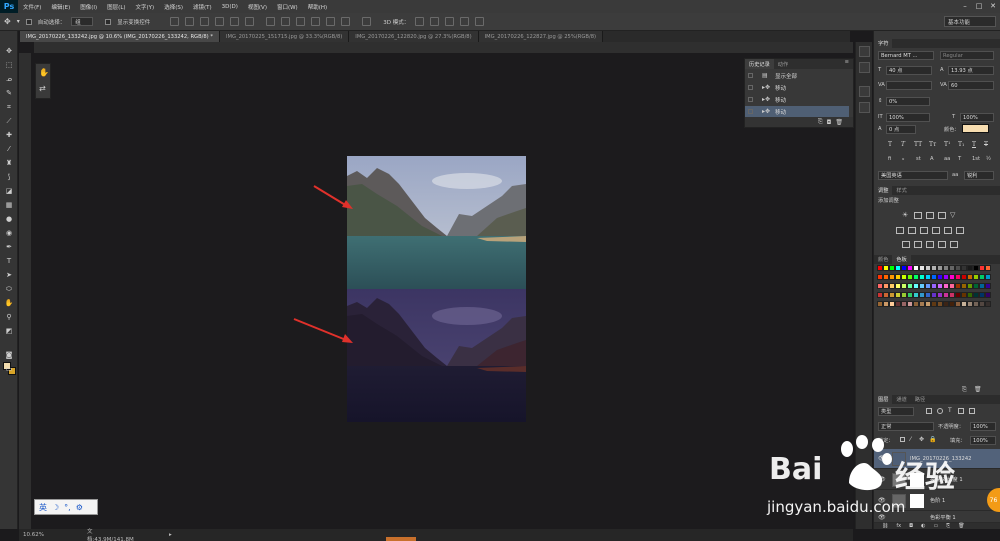 The width and height of the screenshot is (1000, 541). Describe the element at coordinates (976, 159) in the screenshot. I see `opentype-fractions-icon: 1st` at that location.